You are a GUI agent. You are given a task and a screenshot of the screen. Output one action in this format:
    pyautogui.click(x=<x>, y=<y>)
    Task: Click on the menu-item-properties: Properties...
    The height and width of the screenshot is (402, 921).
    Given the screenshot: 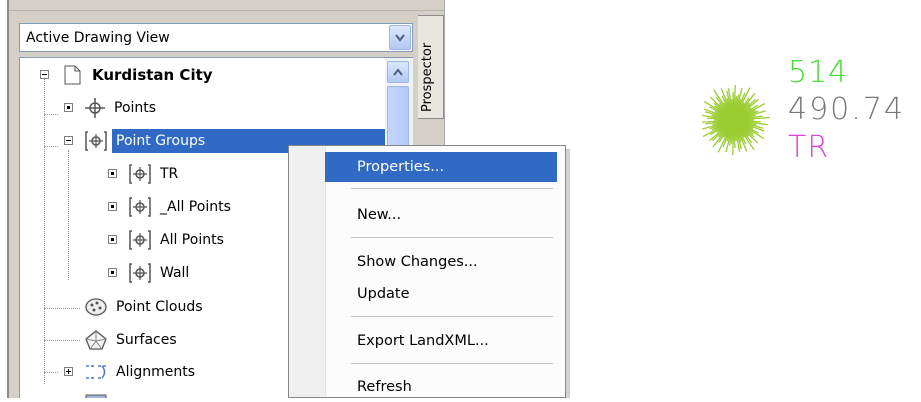 What is the action you would take?
    pyautogui.click(x=441, y=167)
    